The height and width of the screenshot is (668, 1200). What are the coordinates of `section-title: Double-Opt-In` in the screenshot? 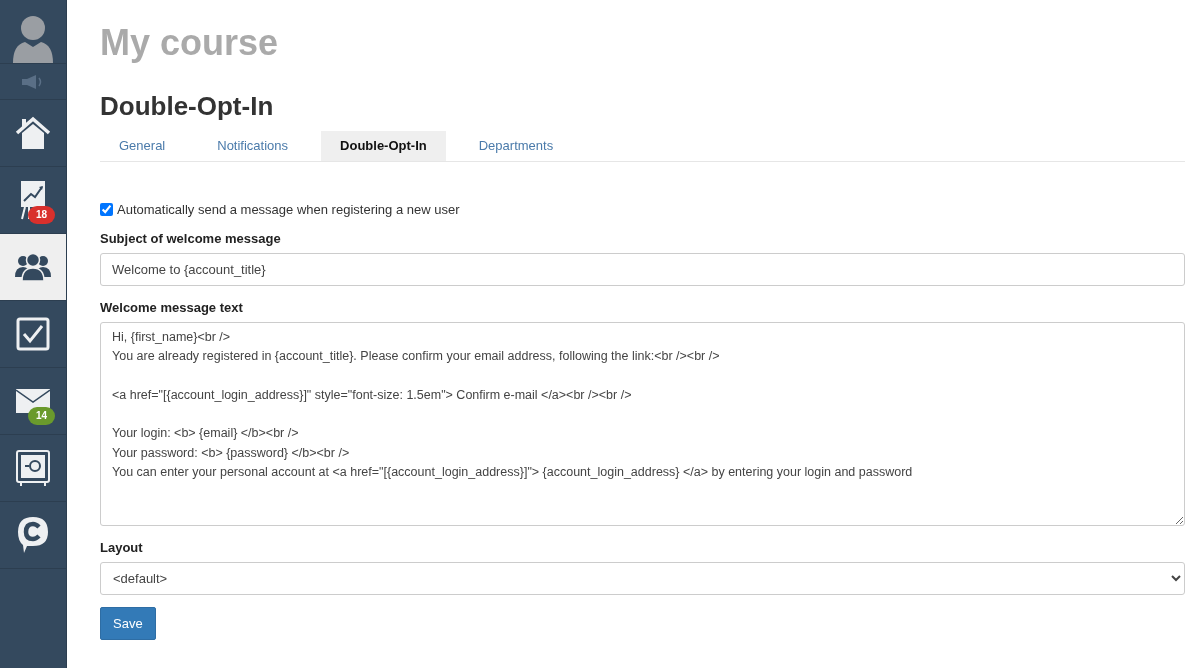 It's located at (187, 106).